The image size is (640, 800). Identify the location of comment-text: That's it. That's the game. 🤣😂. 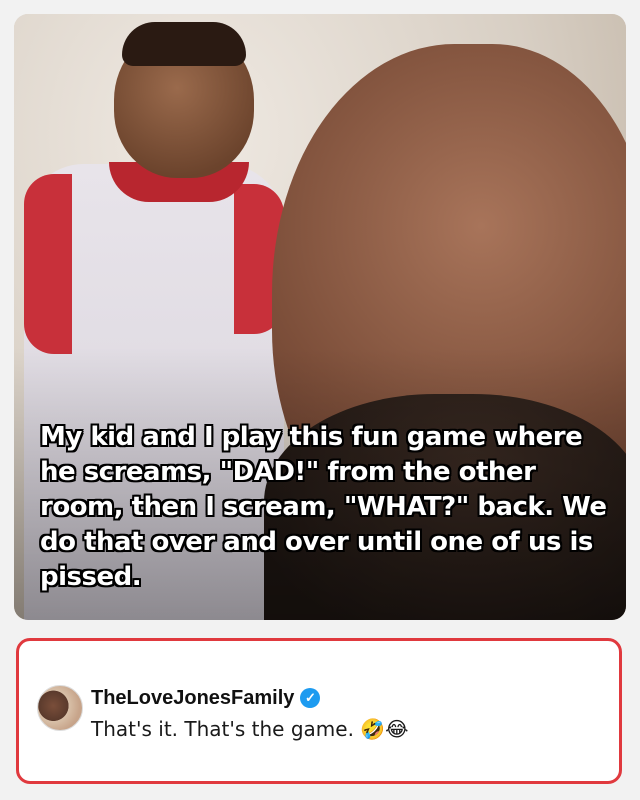
(250, 729).